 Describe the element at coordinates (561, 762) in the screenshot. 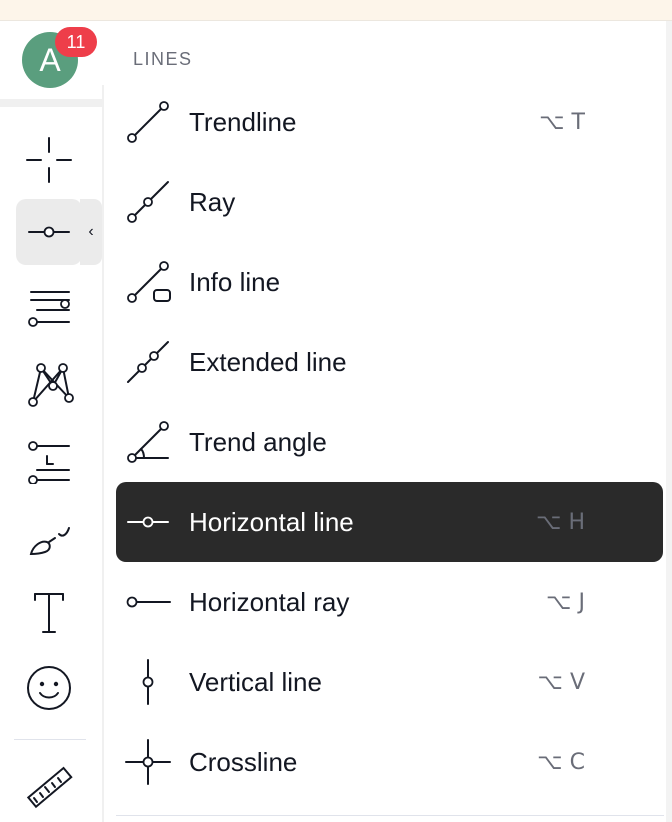

I see `menu-item-shortcut: ⌥ C` at that location.